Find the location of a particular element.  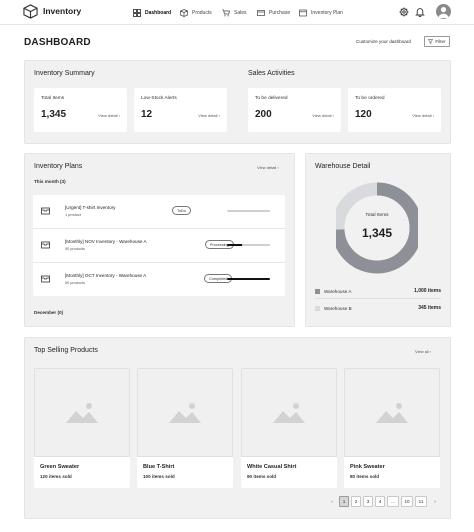

divider is located at coordinates (378, 298).